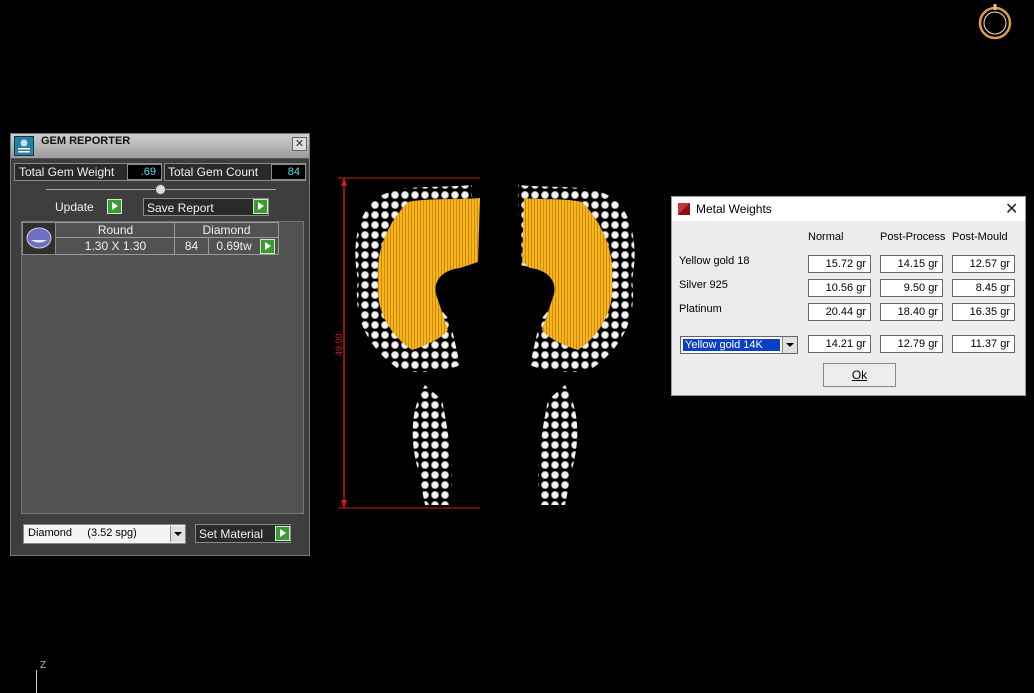 The height and width of the screenshot is (693, 1034). What do you see at coordinates (913, 237) in the screenshot?
I see `column-header-post-process: Post-Process` at bounding box center [913, 237].